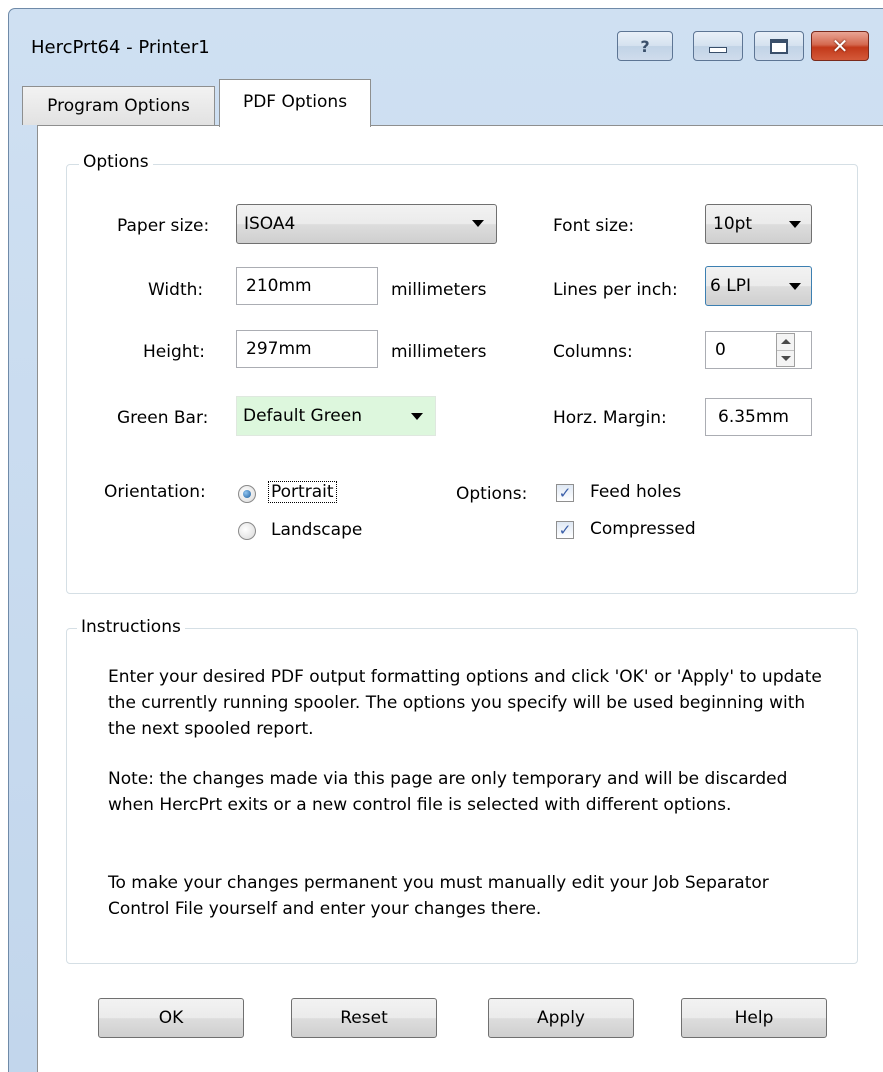 Image resolution: width=883 pixels, height=1072 pixels. What do you see at coordinates (561, 1018) in the screenshot?
I see `apply-button: Apply` at bounding box center [561, 1018].